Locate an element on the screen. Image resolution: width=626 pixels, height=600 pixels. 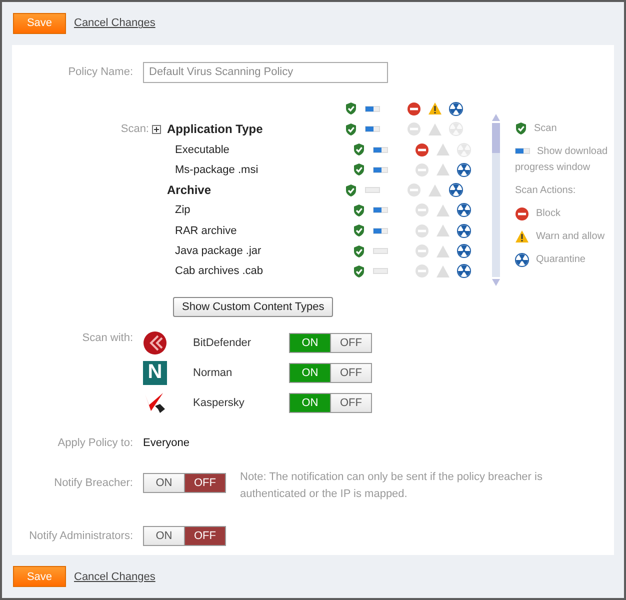
engine-name: BitDefender is located at coordinates (222, 342).